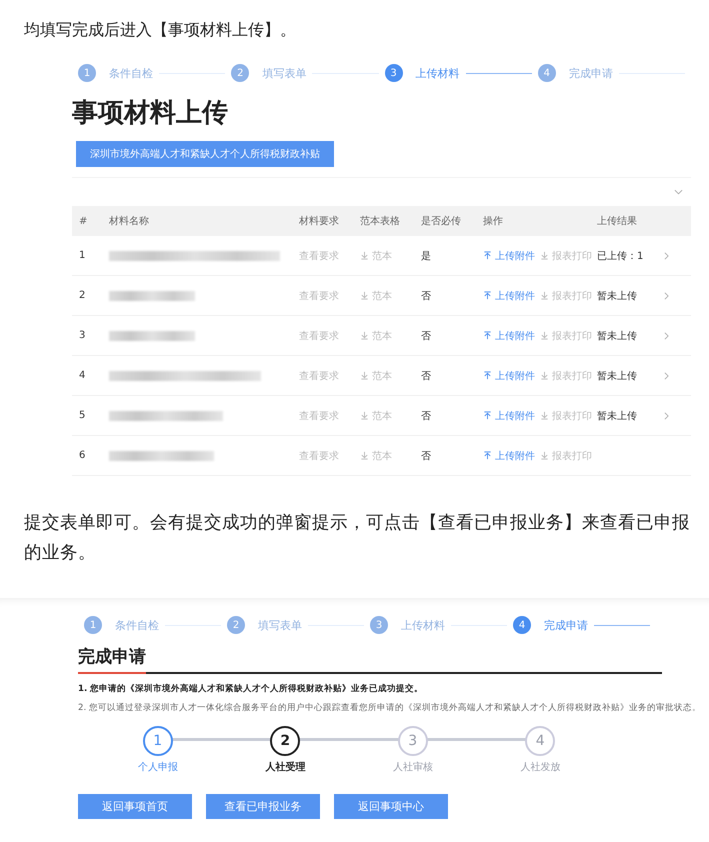 The height and width of the screenshot is (842, 709). Describe the element at coordinates (413, 741) in the screenshot. I see `progress-step-circle: 3` at that location.